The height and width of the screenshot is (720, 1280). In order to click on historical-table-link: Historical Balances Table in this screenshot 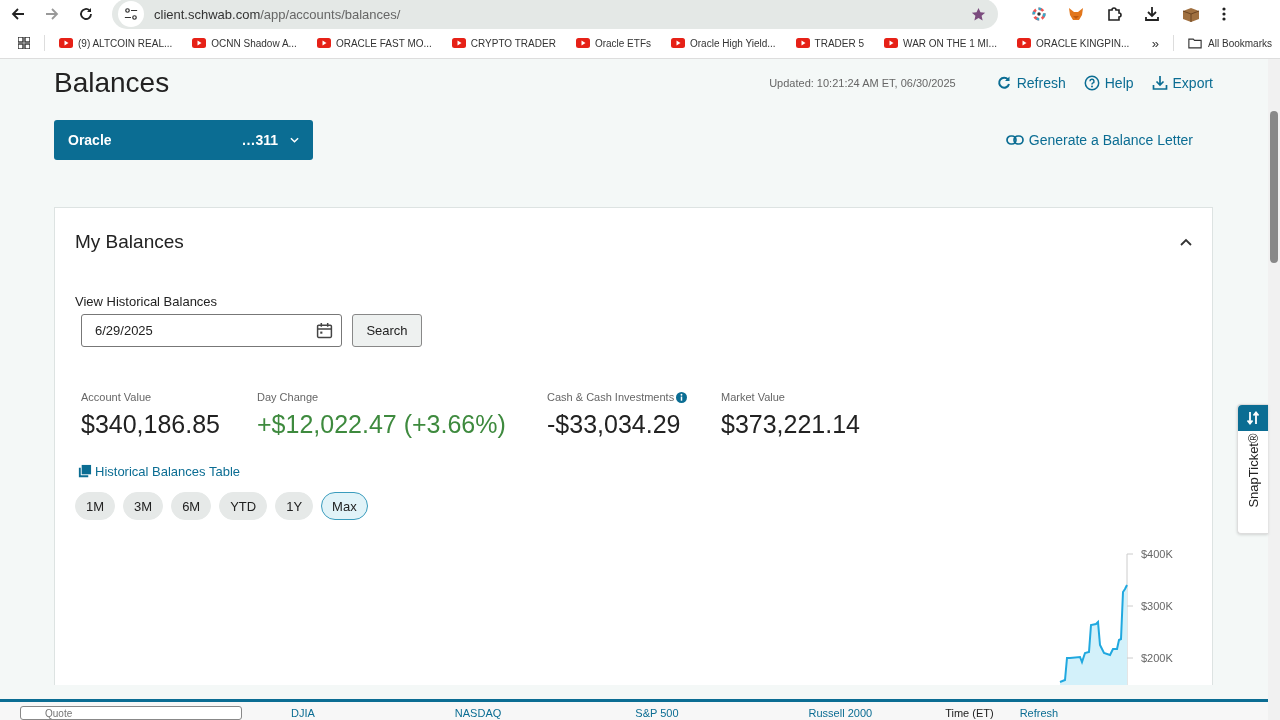, I will do `click(167, 471)`.